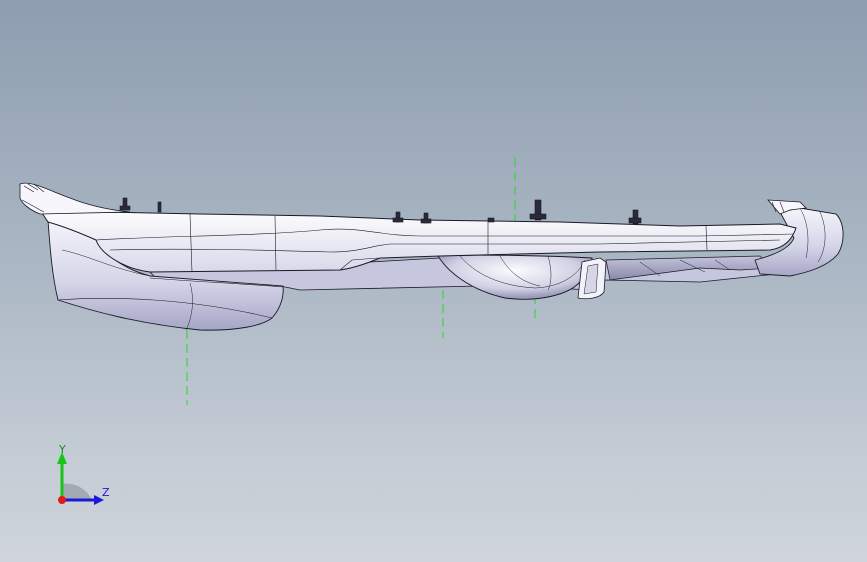 The height and width of the screenshot is (562, 867). What do you see at coordinates (62, 500) in the screenshot?
I see `triad-x-dot` at bounding box center [62, 500].